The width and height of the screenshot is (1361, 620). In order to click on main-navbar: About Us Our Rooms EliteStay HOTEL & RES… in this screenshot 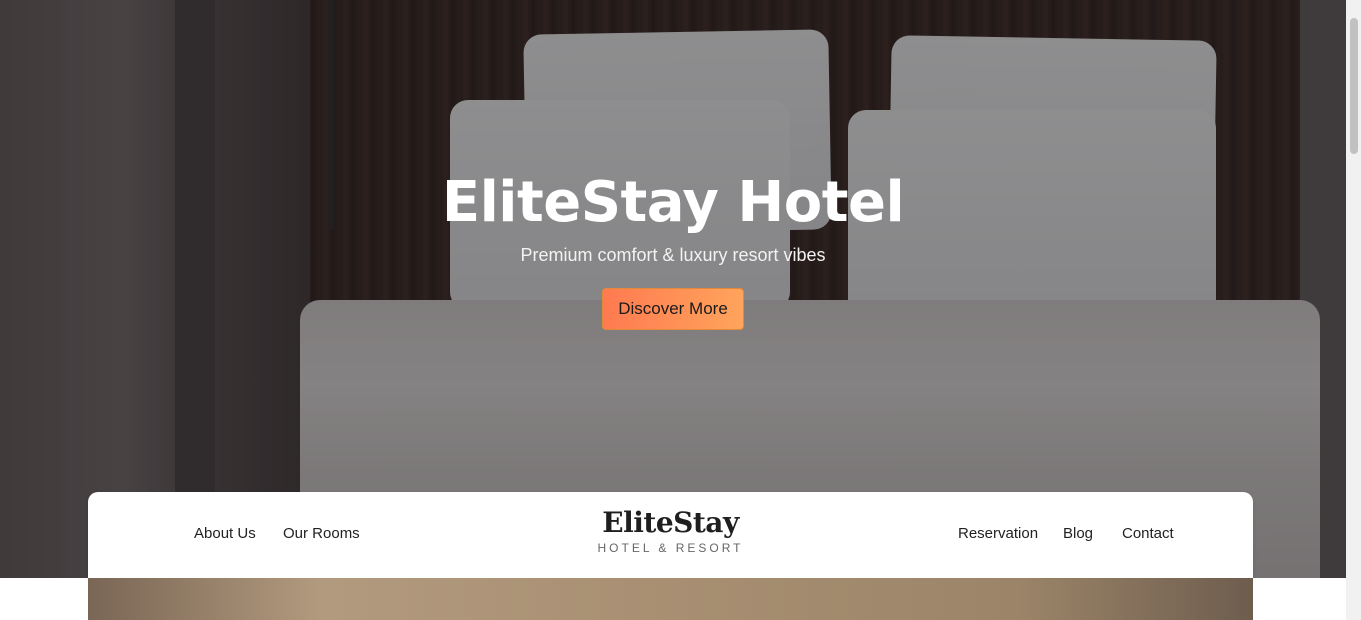, I will do `click(670, 535)`.